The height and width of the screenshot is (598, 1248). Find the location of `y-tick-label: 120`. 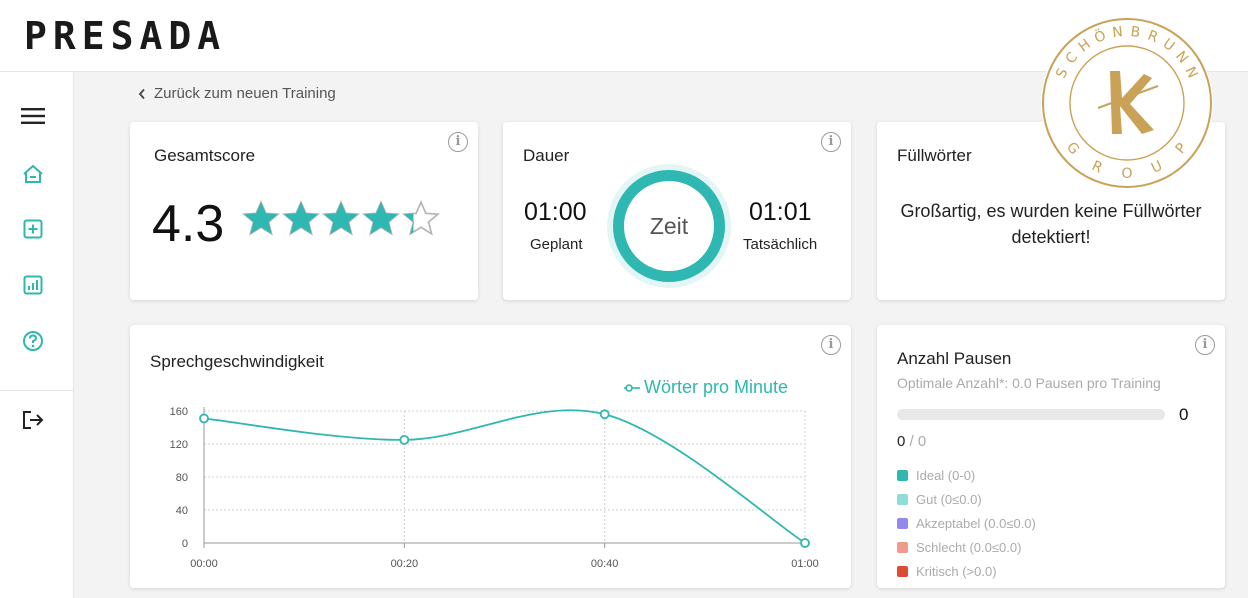

y-tick-label: 120 is located at coordinates (179, 445).